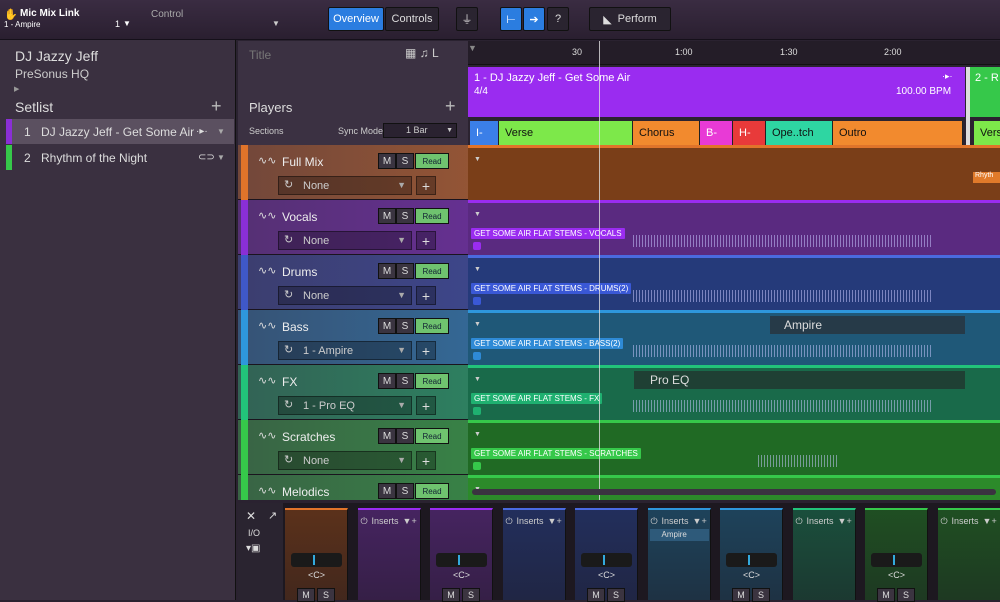 This screenshot has height=602, width=1000. Describe the element at coordinates (120, 131) in the screenshot. I see `setlist-song-row: 1 DJ Jazzy Jeff - Get Some Air ·▸· ▼` at that location.